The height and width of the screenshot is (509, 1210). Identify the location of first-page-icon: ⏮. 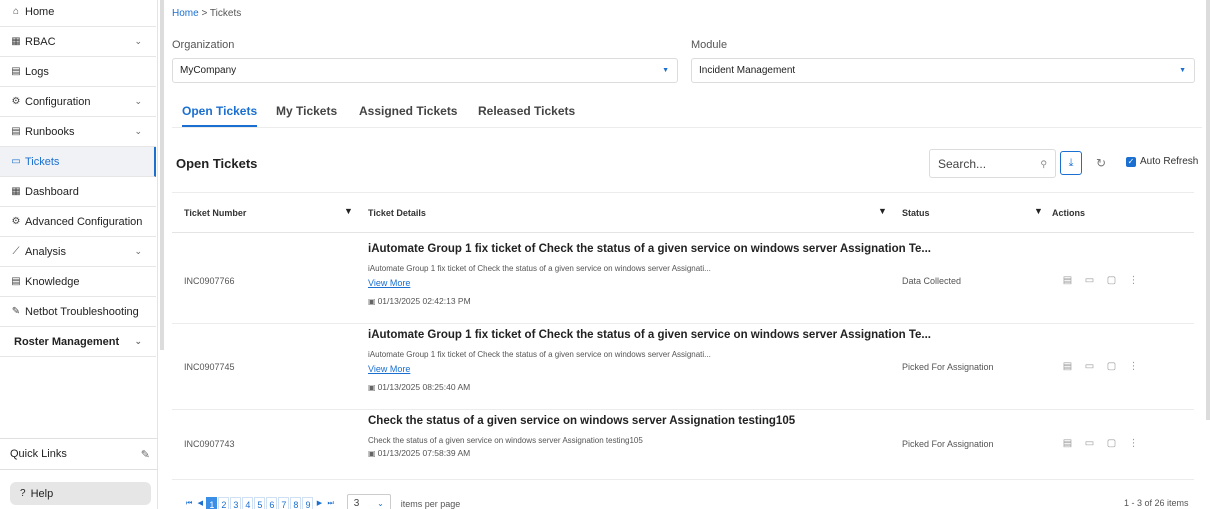
(189, 503).